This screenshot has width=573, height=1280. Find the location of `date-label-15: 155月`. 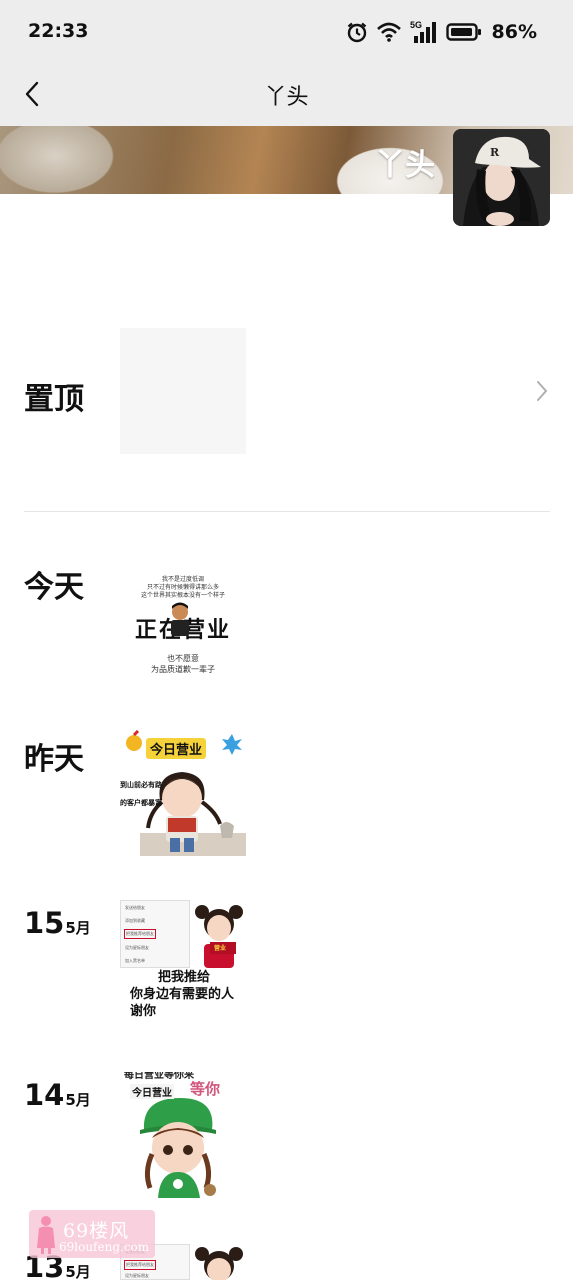

date-label-15: 155月 is located at coordinates (57, 923).